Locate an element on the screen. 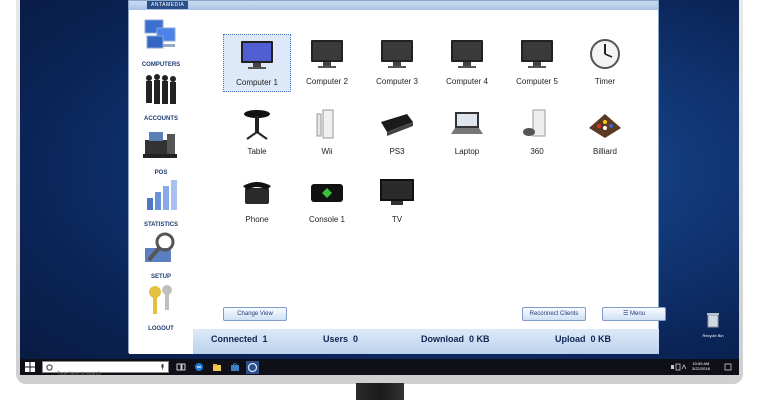 This screenshot has height=400, width=760. tile-table: Table is located at coordinates (257, 133).